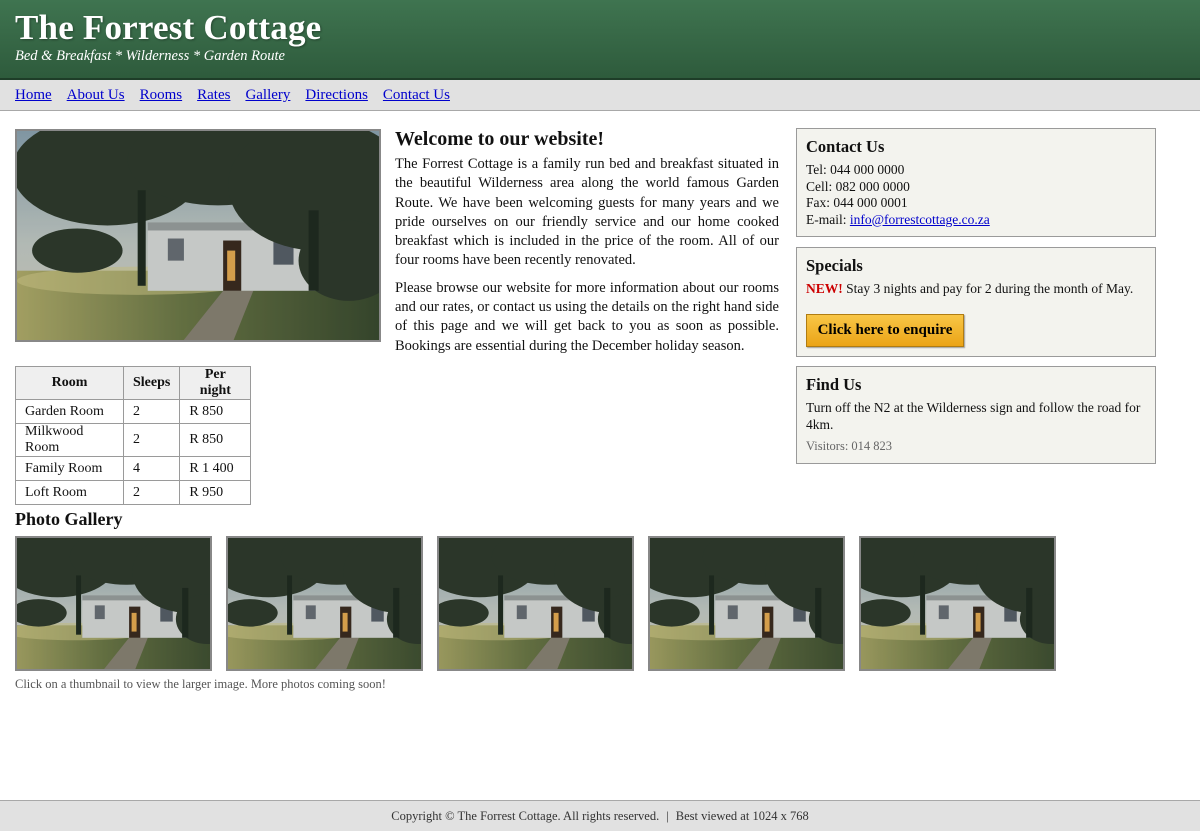  I want to click on visitor-counter: Visitors: 014 823, so click(849, 446).